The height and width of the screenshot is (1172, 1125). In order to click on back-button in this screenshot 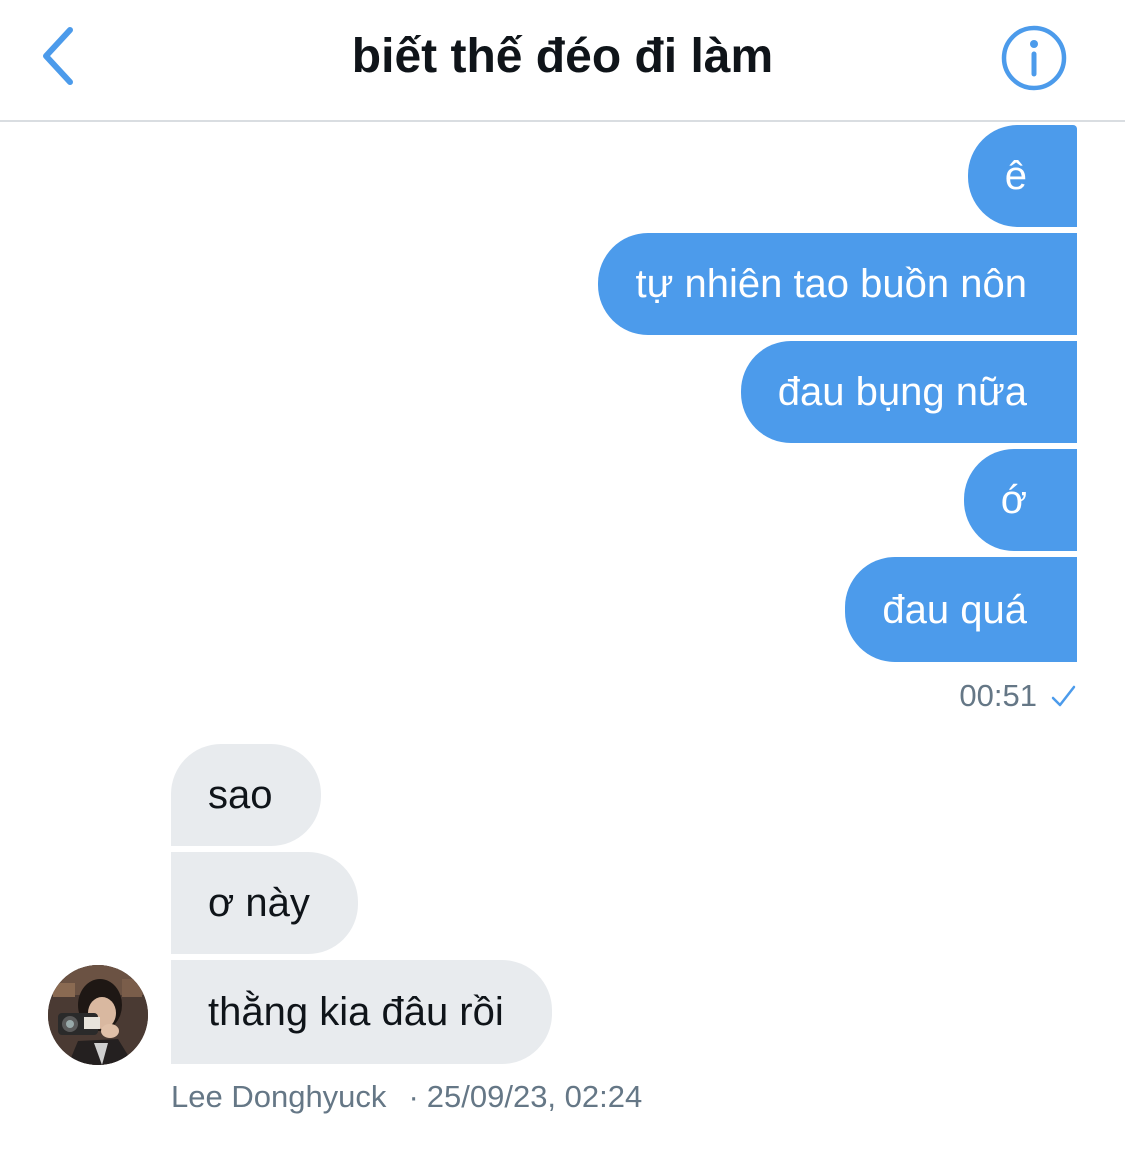, I will do `click(60, 58)`.